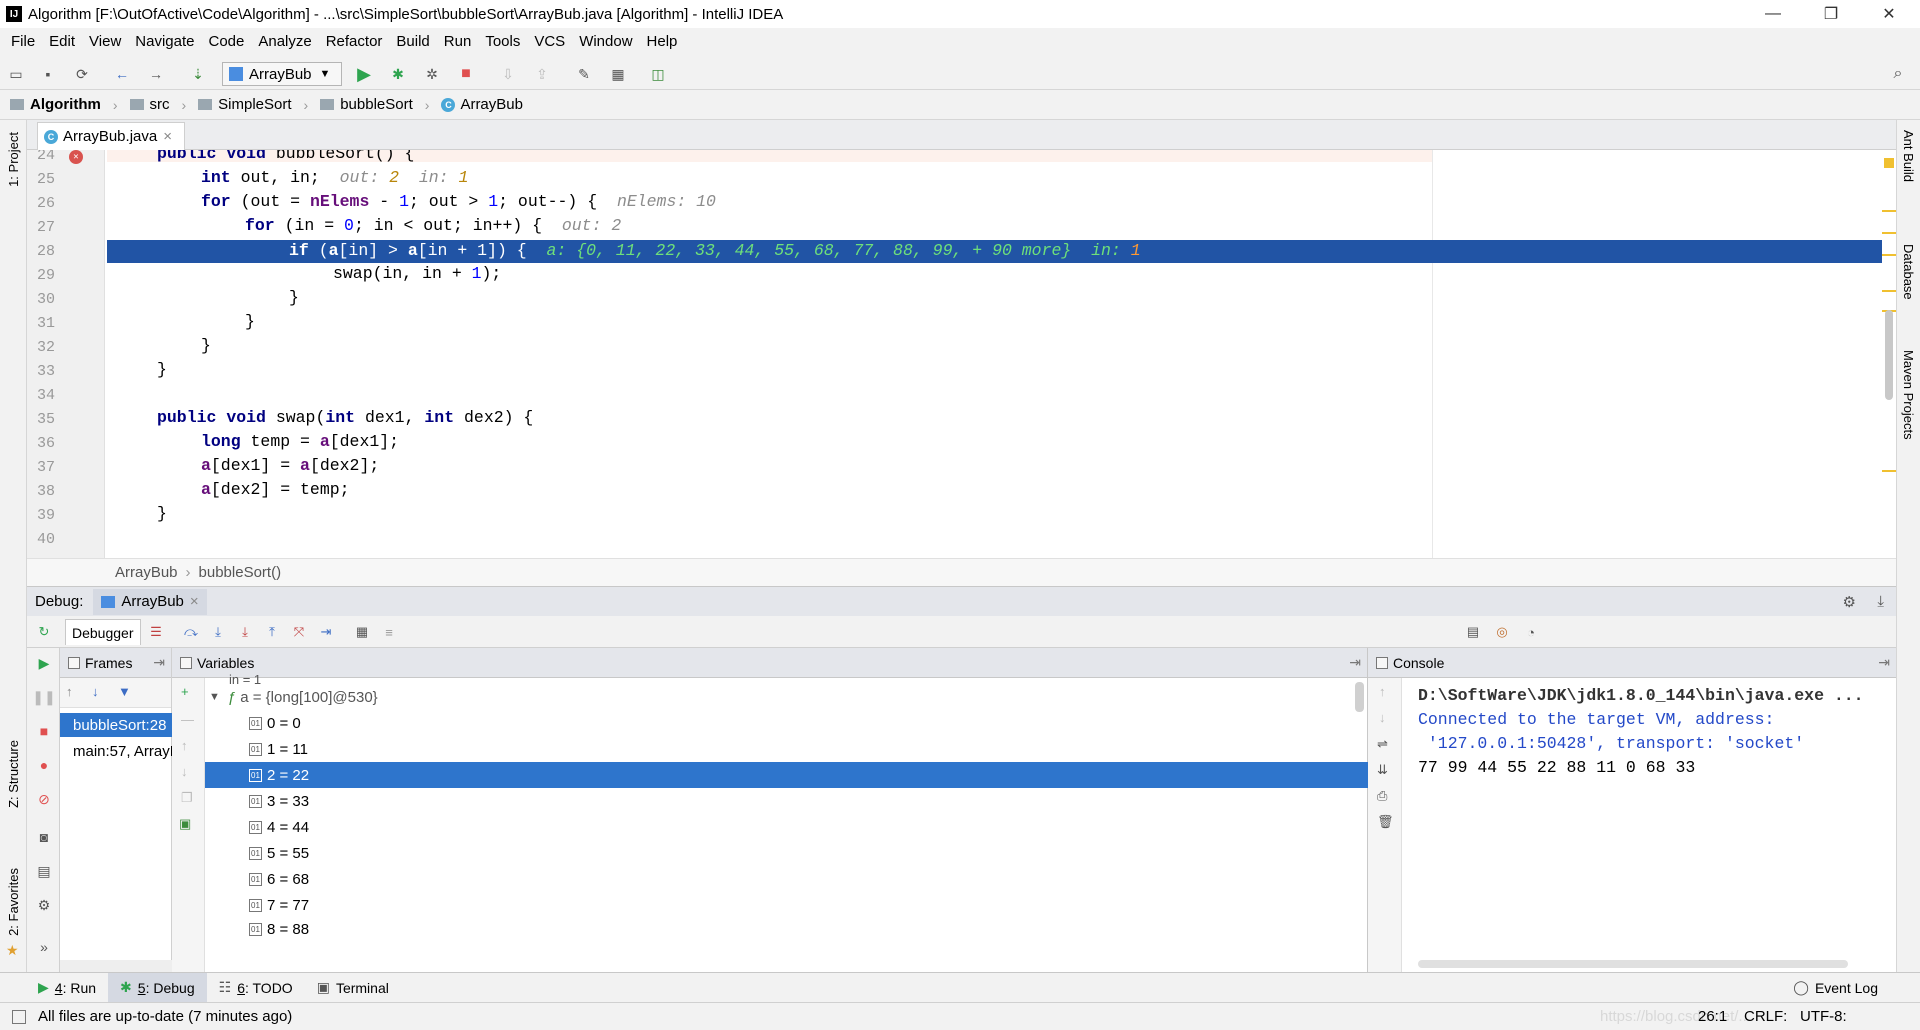  Describe the element at coordinates (240, 572) in the screenshot. I see `breadcrumb-method: bubbleSort()` at that location.